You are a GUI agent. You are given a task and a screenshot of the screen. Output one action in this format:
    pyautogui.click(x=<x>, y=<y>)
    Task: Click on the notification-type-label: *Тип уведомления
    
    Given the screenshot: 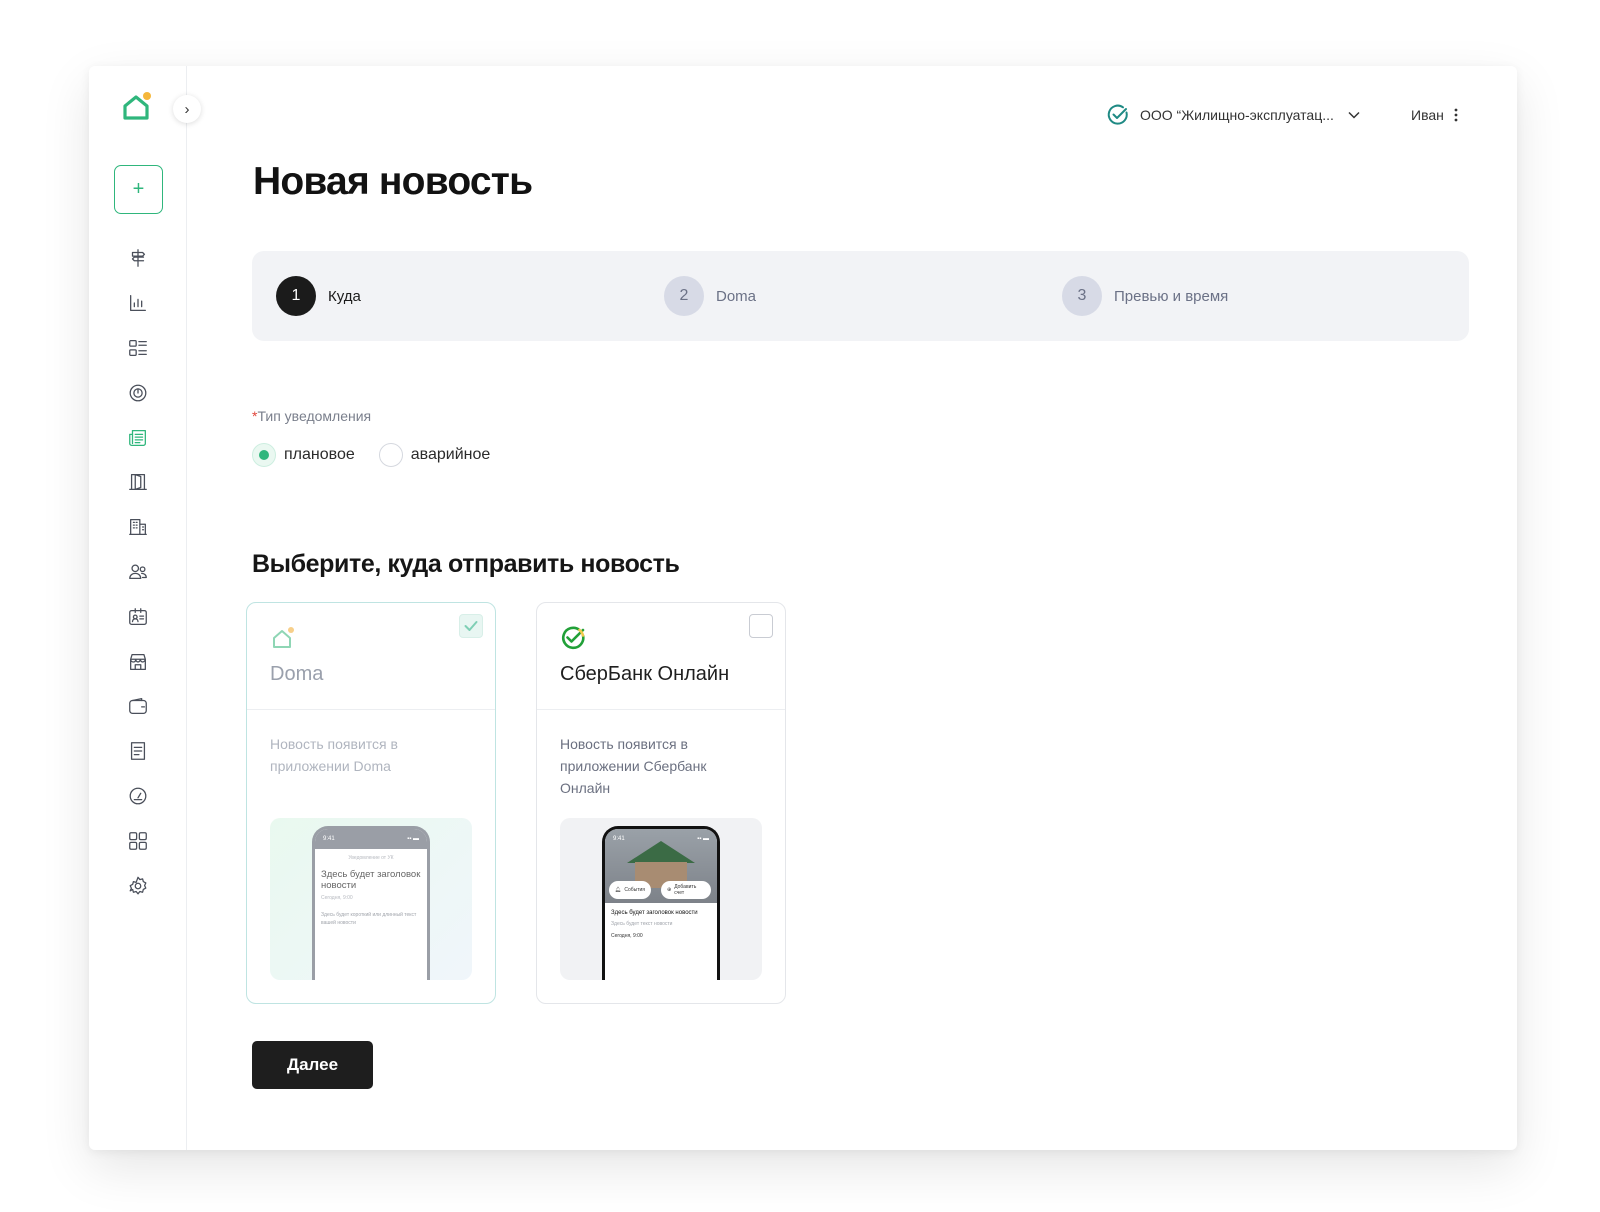 What is the action you would take?
    pyautogui.click(x=311, y=416)
    